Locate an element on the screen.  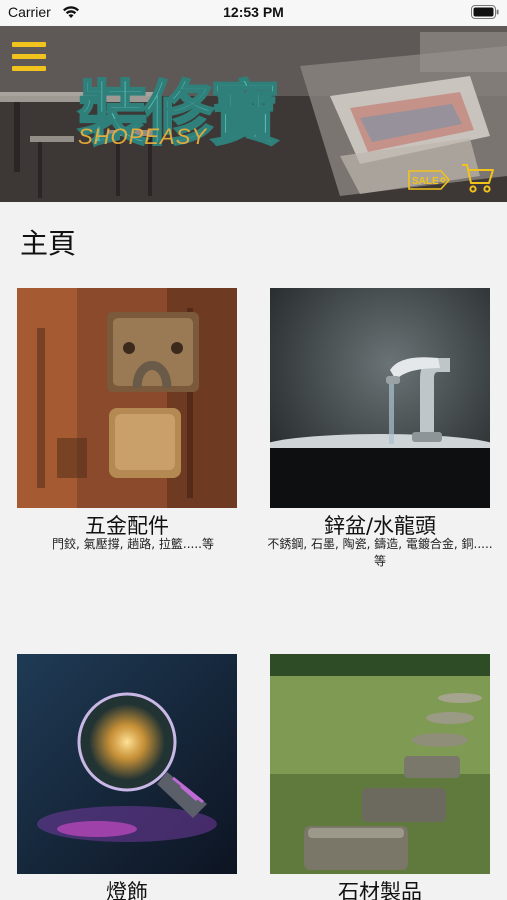
sale-tag-icon: SALE is located at coordinates (429, 180).